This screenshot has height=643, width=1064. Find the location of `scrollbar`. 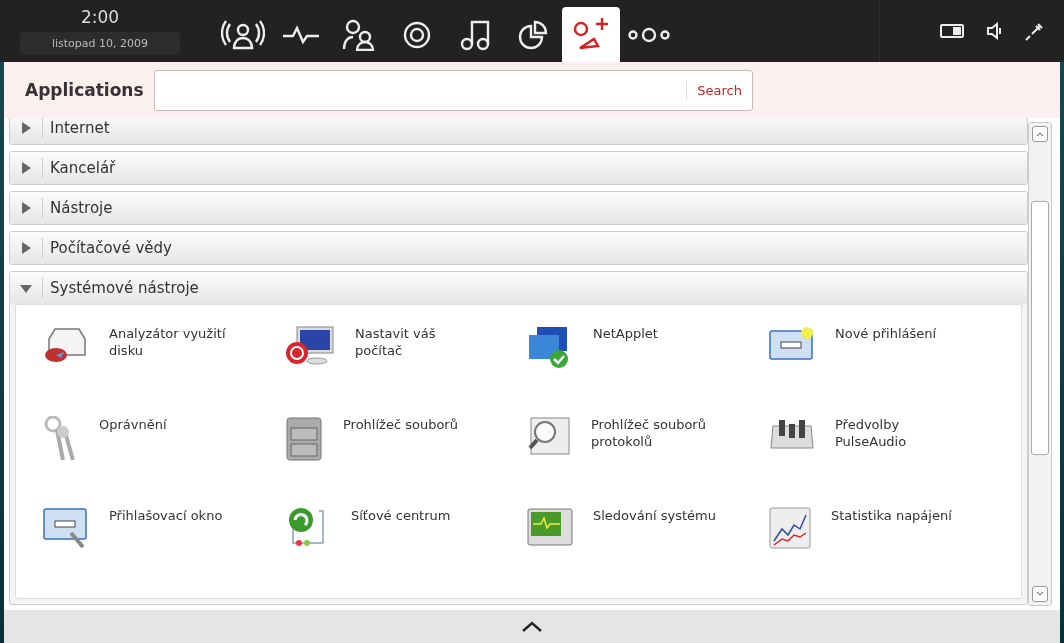

scrollbar is located at coordinates (1040, 364).